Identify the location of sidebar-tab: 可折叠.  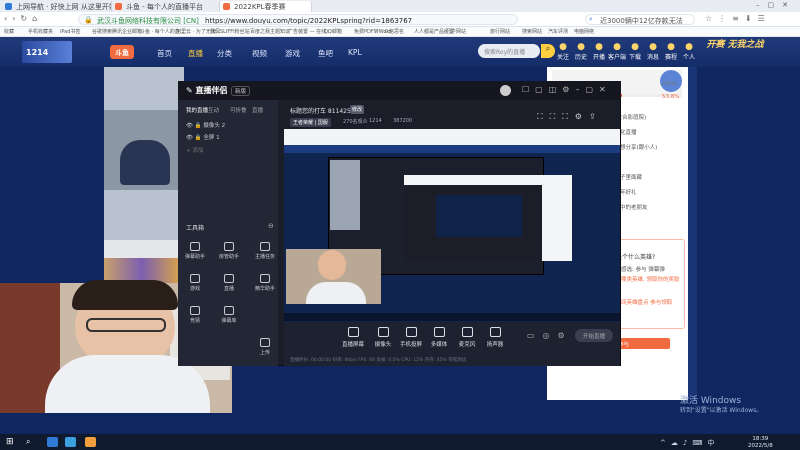
(238, 110).